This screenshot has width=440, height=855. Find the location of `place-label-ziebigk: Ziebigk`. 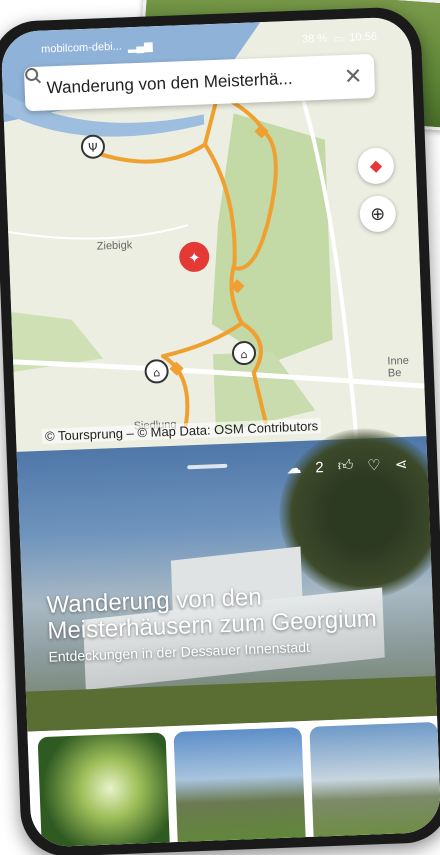

place-label-ziebigk: Ziebigk is located at coordinates (114, 246).